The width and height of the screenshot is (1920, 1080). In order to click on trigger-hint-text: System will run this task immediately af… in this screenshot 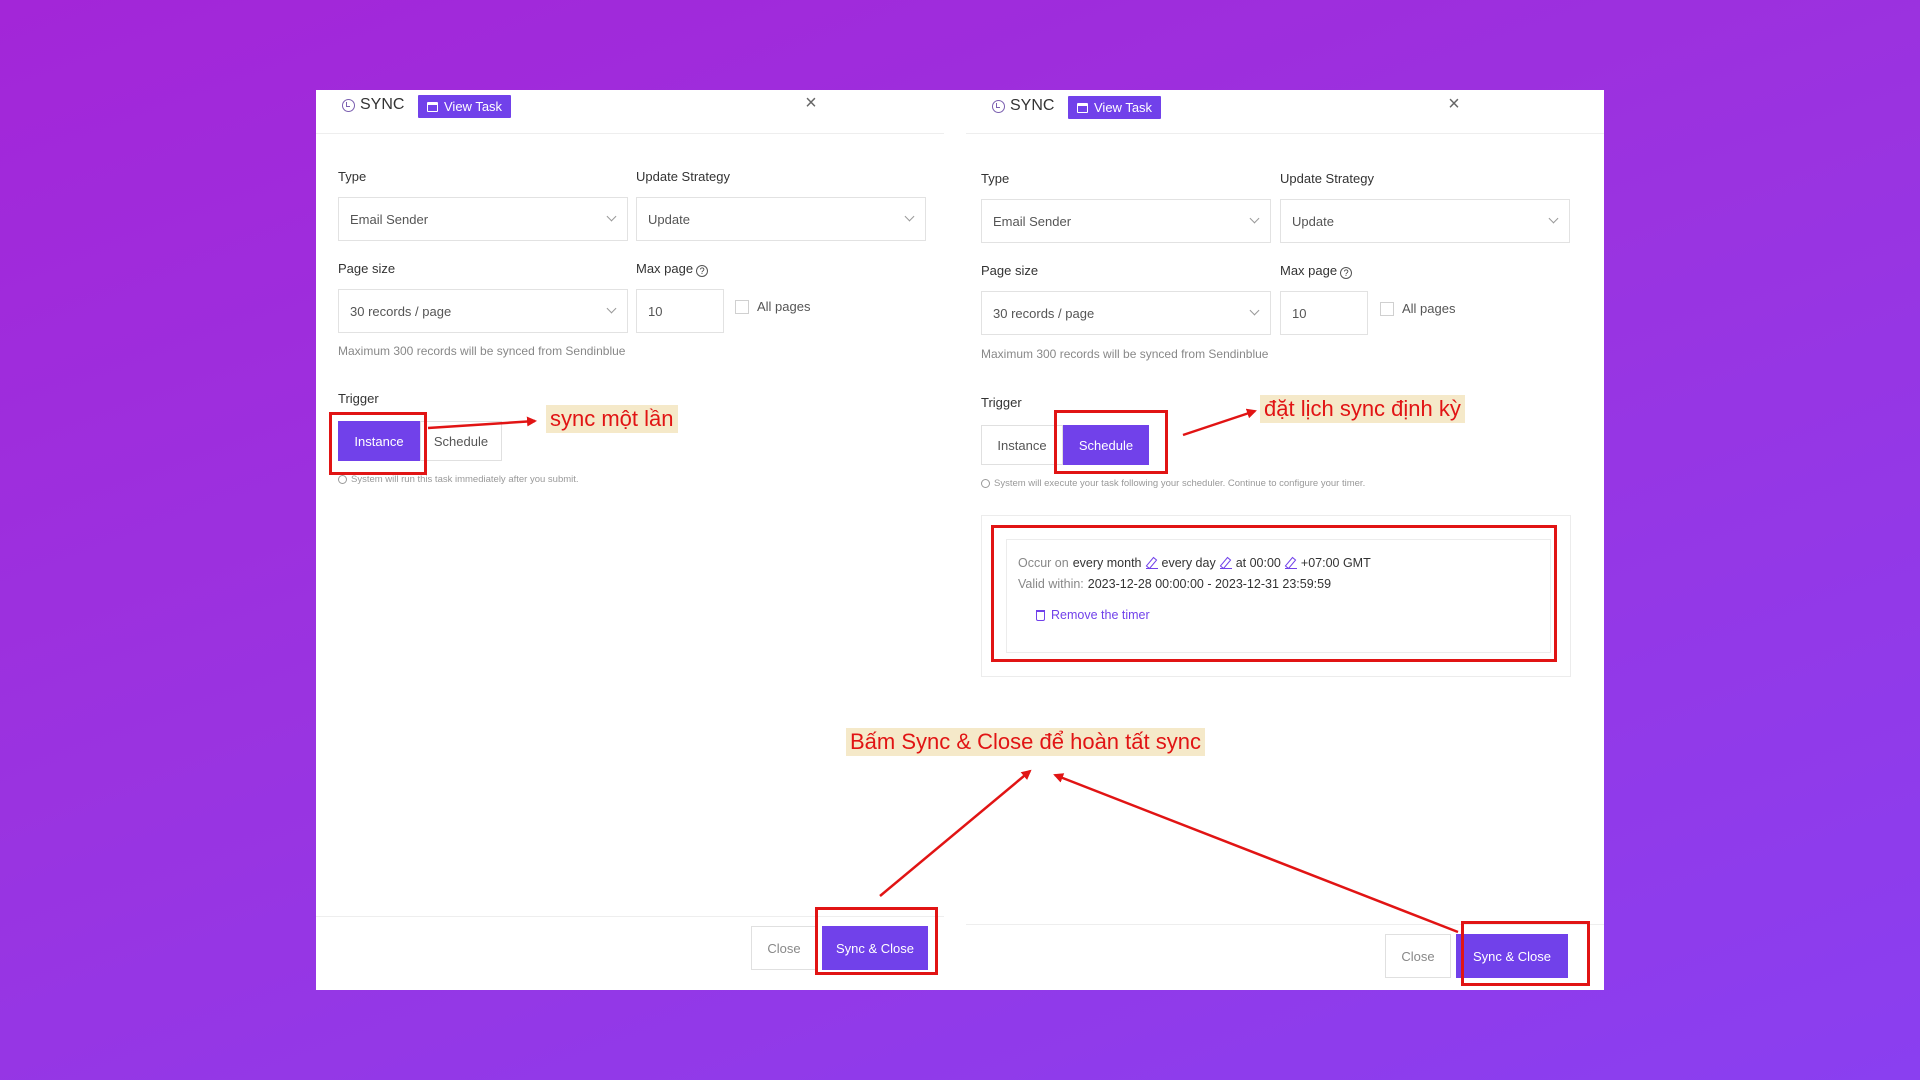, I will do `click(465, 479)`.